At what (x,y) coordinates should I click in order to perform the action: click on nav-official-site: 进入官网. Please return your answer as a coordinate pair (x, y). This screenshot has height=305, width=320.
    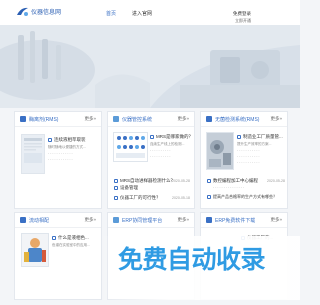
    Looking at the image, I should click on (142, 13).